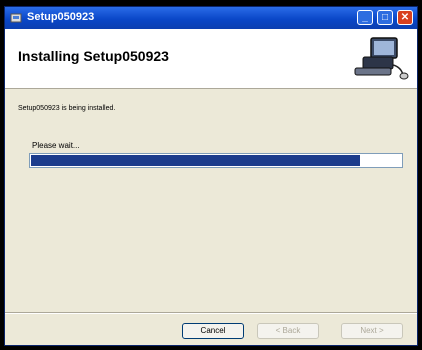 The height and width of the screenshot is (350, 422). I want to click on progress-bar, so click(216, 160).